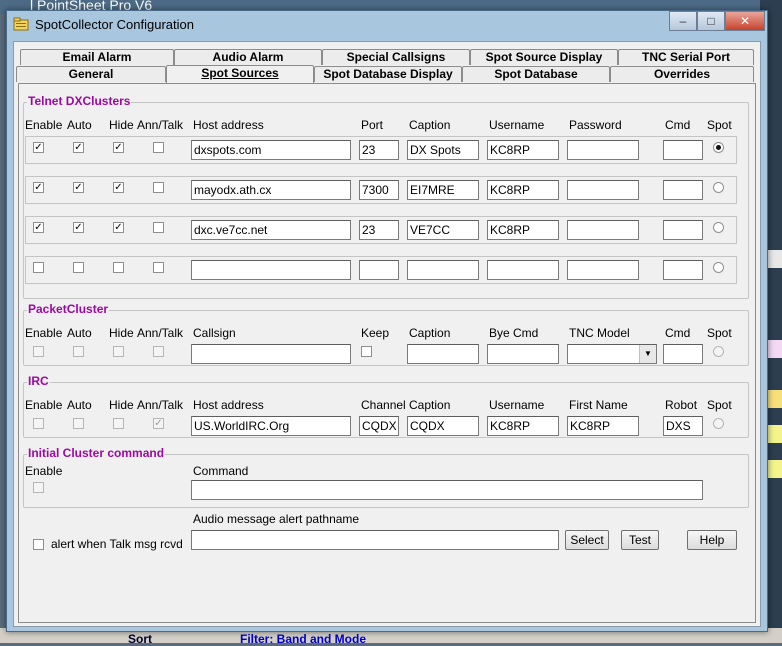  Describe the element at coordinates (271, 426) in the screenshot. I see `irc-host-input: US.WorldIRC.Org` at that location.